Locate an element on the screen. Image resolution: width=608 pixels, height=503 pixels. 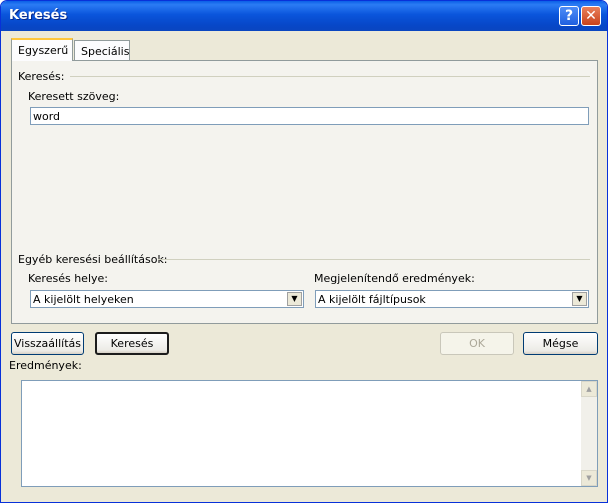
search-location-value: A kijelölt helyeken is located at coordinates (83, 299).